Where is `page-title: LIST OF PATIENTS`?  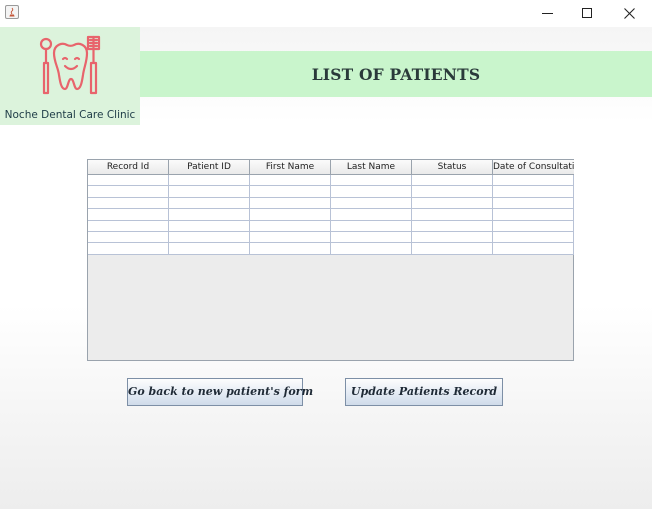 page-title: LIST OF PATIENTS is located at coordinates (396, 74).